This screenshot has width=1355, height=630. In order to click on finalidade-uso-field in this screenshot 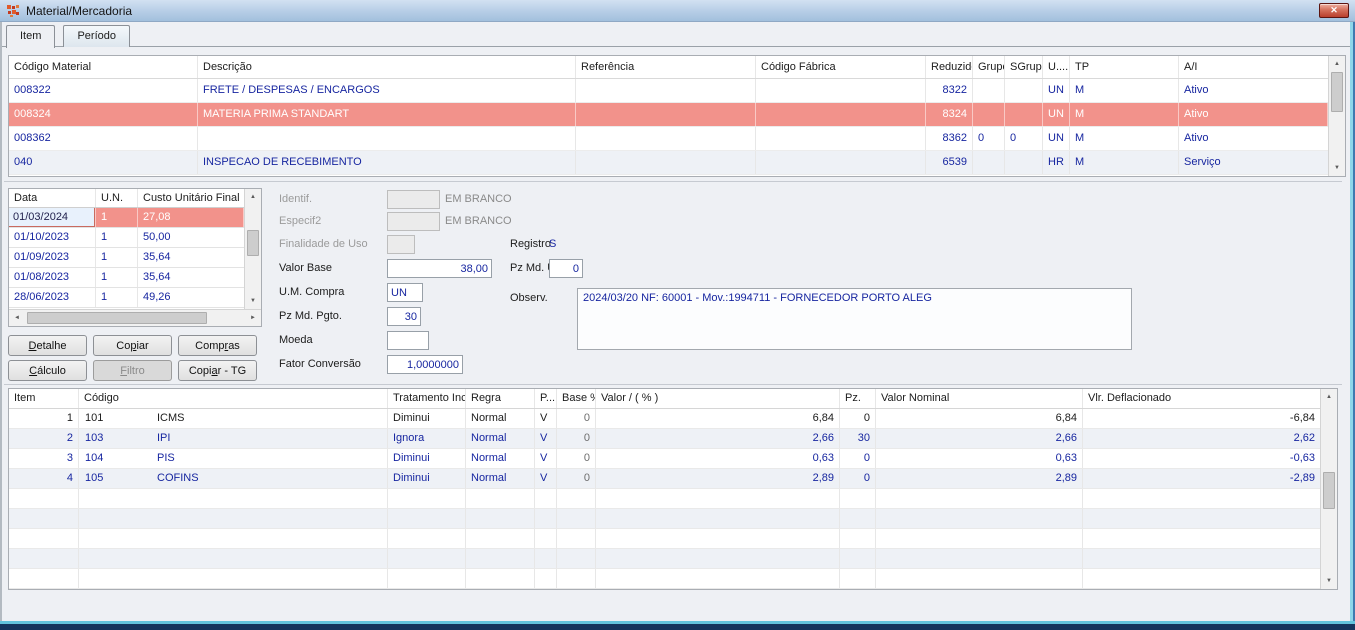, I will do `click(401, 244)`.